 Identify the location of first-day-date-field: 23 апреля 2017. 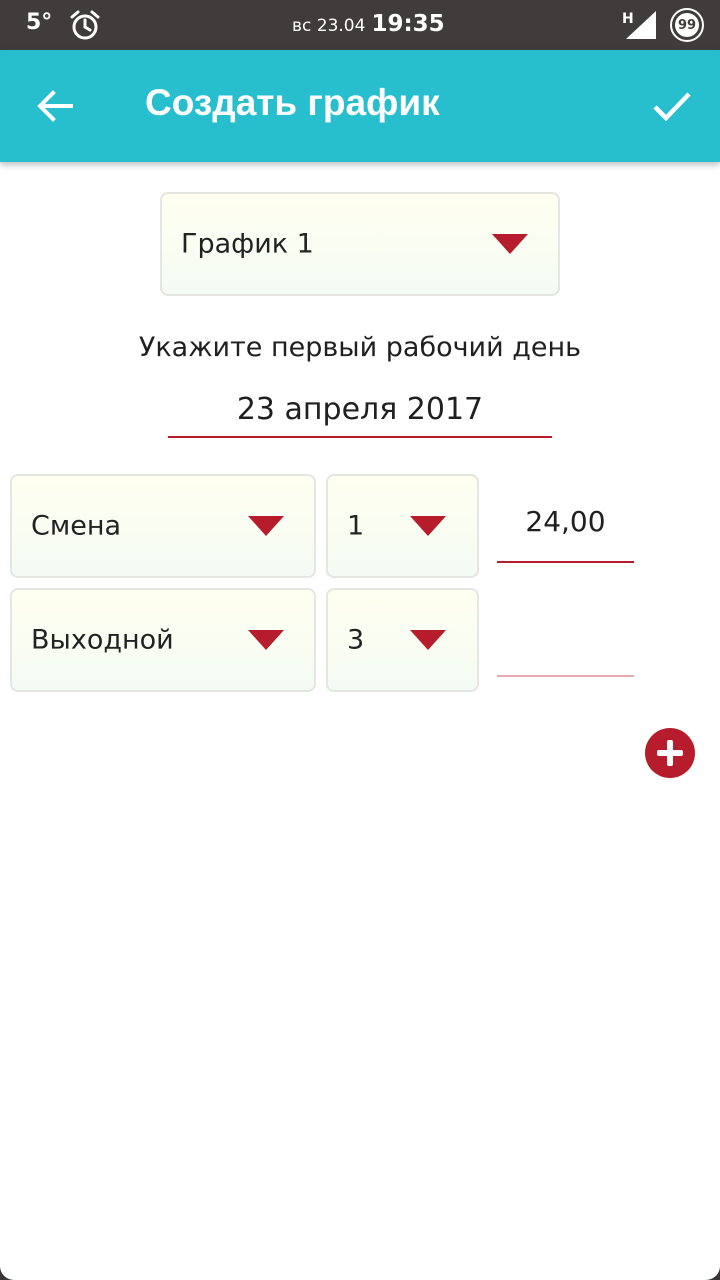
(360, 415).